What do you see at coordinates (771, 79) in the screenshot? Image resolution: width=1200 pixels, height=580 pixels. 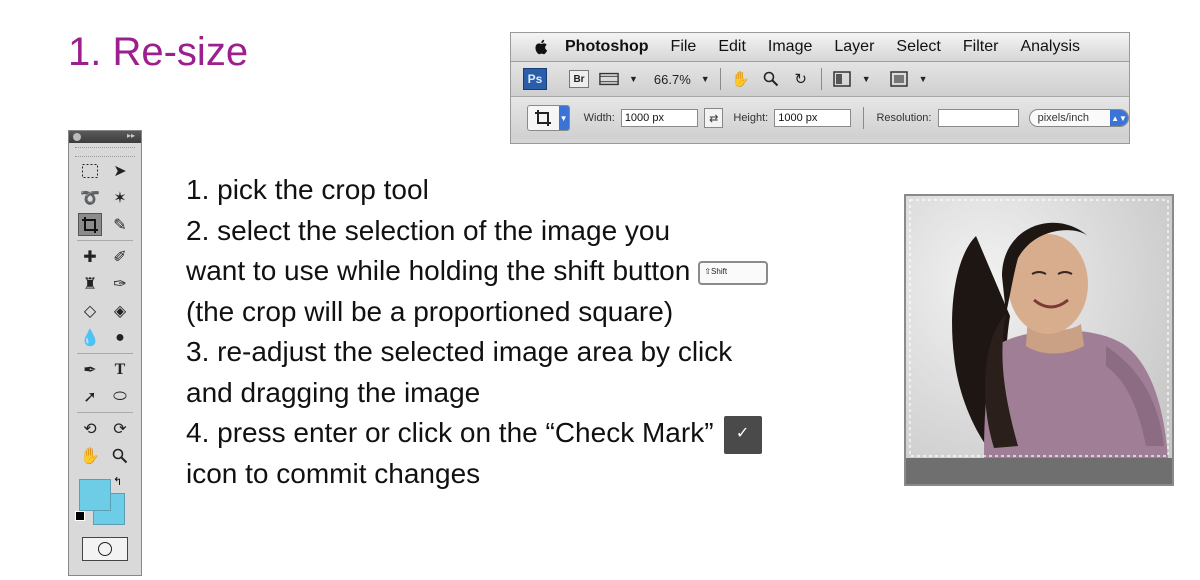 I see `zoom-icon` at bounding box center [771, 79].